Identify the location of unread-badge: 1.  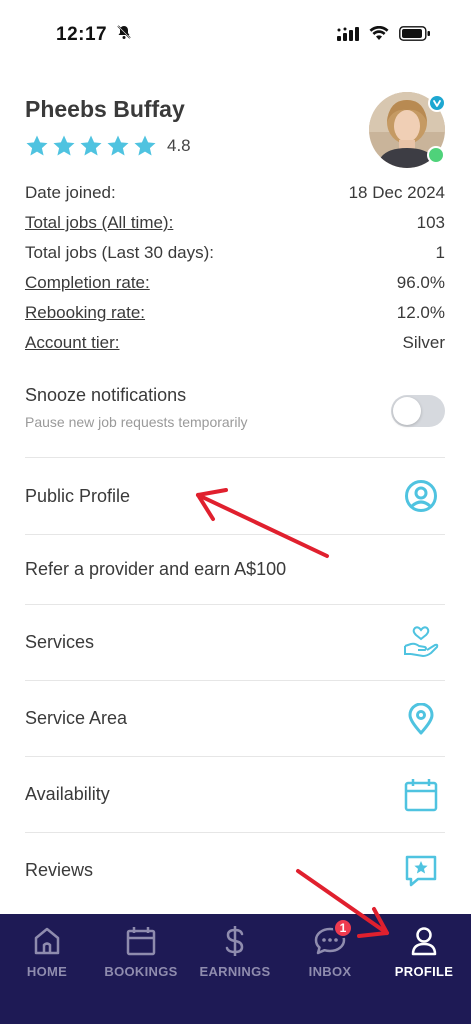
(343, 928).